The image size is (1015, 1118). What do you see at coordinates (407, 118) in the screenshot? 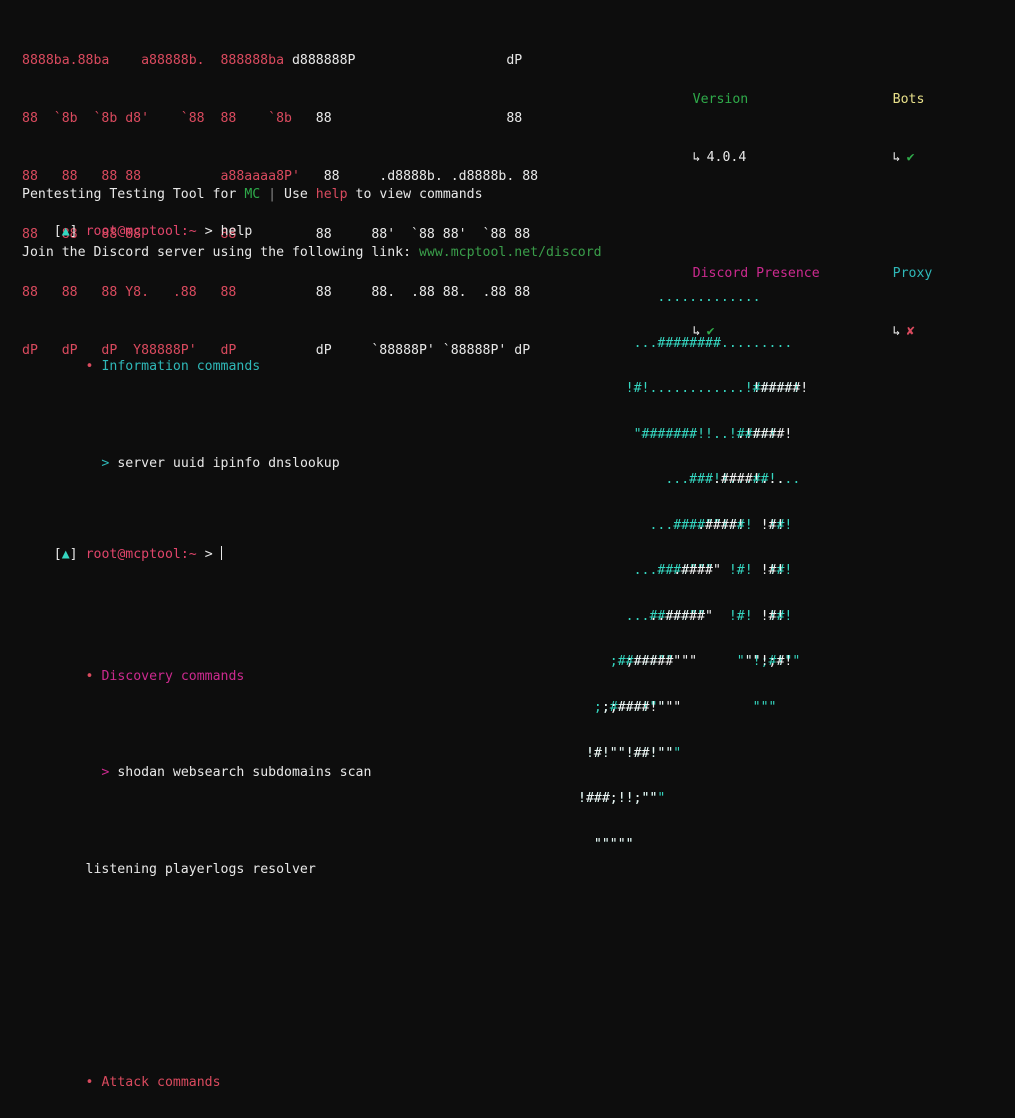
I see `banner-white-segment: 88 88` at bounding box center [407, 118].